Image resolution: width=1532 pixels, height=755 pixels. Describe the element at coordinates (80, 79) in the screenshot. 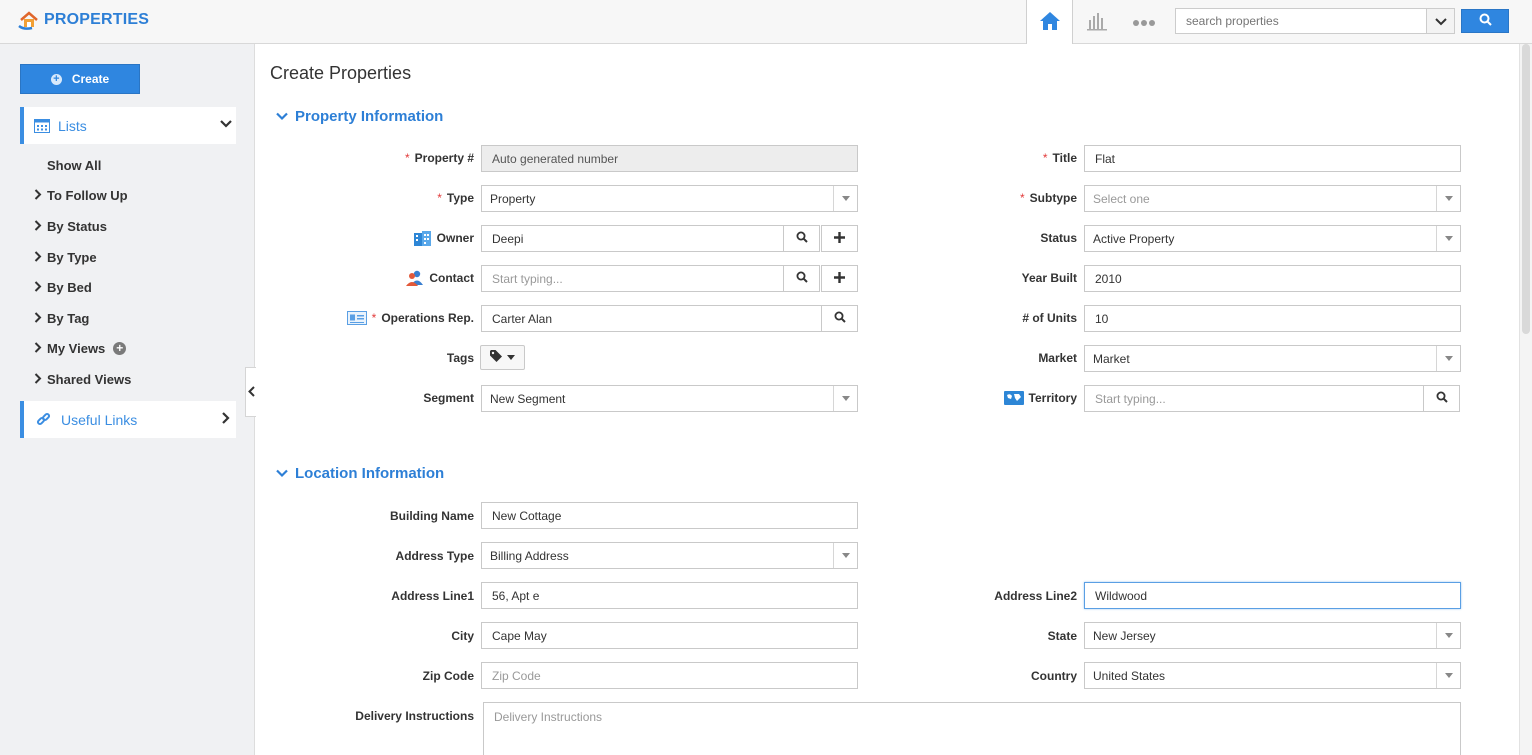

I see `create-button: + Create` at that location.